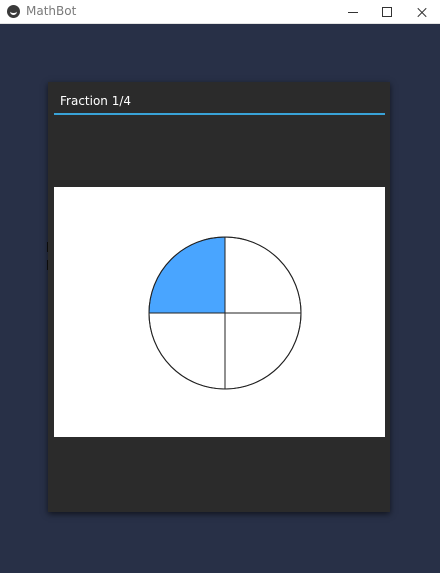 Image resolution: width=440 pixels, height=573 pixels. Describe the element at coordinates (96, 101) in the screenshot. I see `popup-title: Fraction 1/4` at that location.